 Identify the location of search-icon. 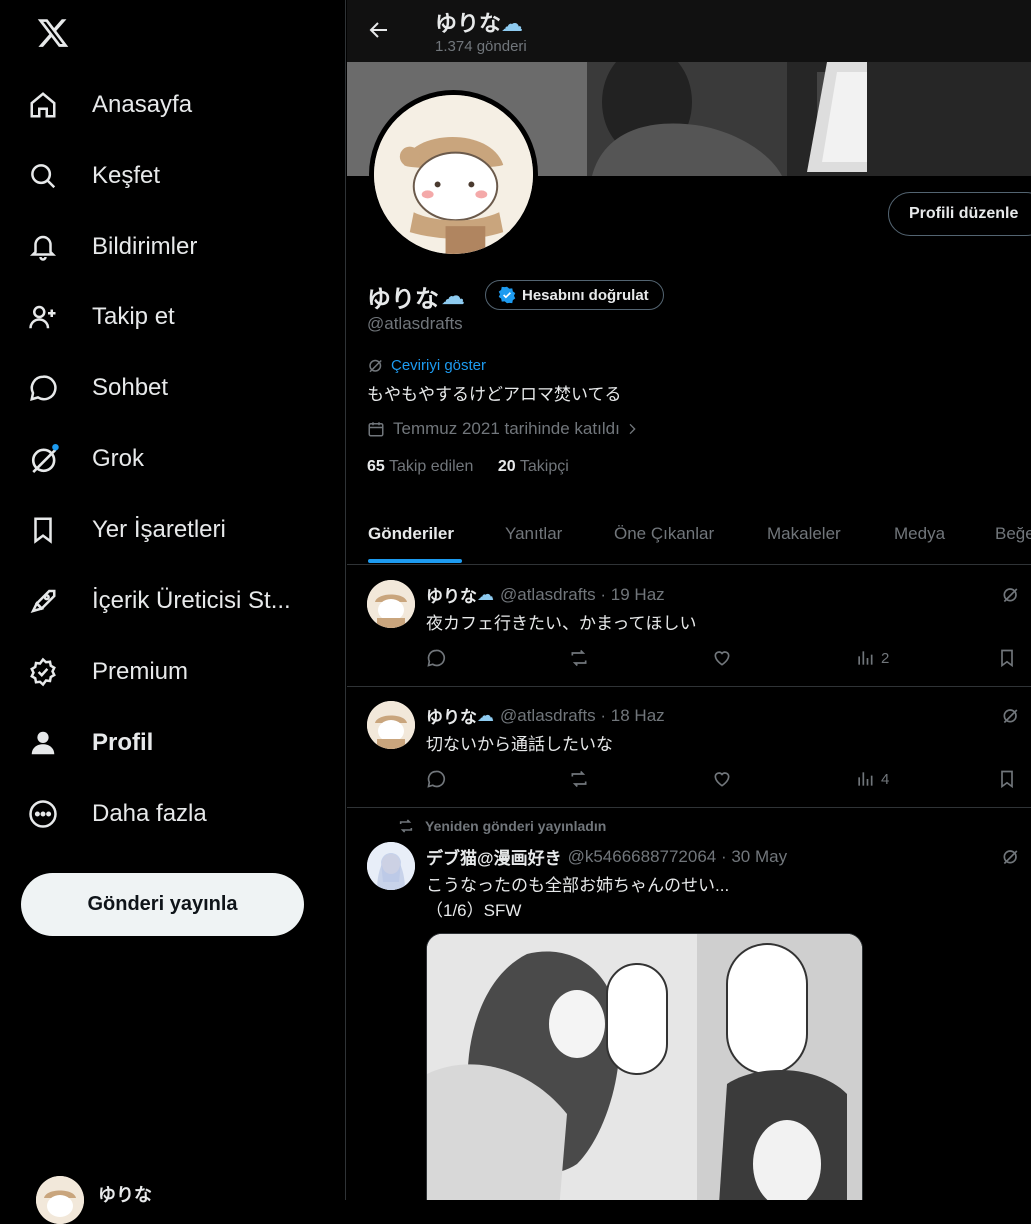
(50, 176).